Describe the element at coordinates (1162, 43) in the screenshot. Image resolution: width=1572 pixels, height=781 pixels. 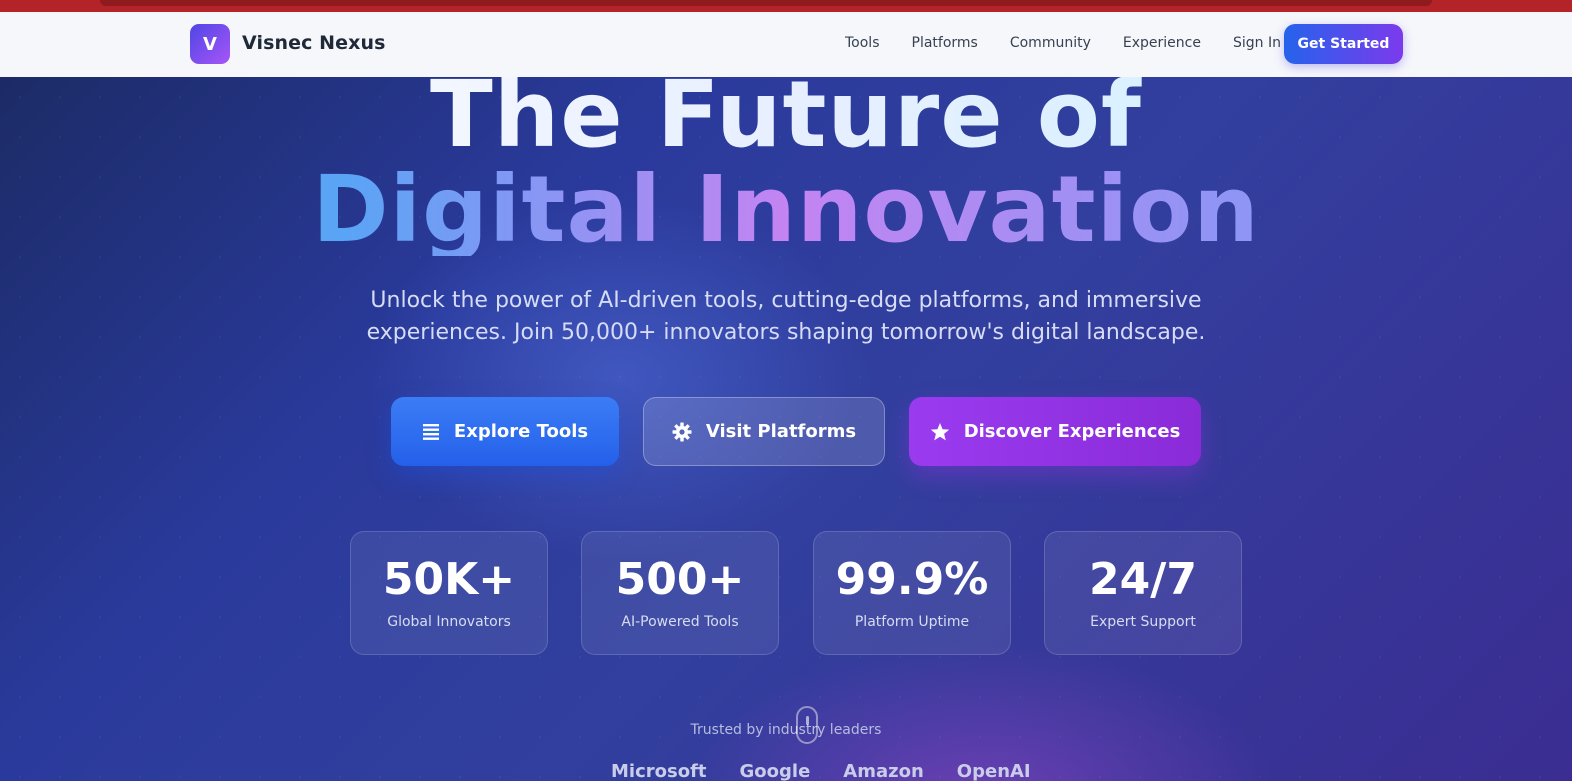
I see `nav-link-experience: Experience` at that location.